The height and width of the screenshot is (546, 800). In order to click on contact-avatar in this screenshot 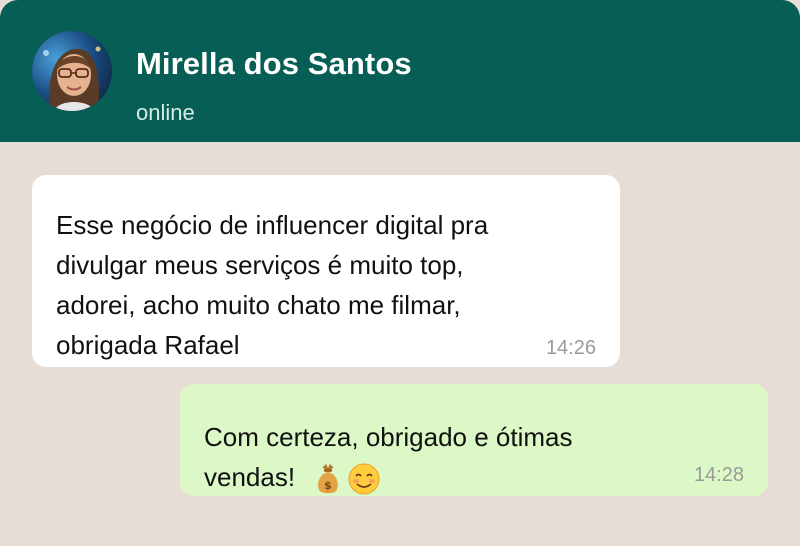, I will do `click(72, 71)`.